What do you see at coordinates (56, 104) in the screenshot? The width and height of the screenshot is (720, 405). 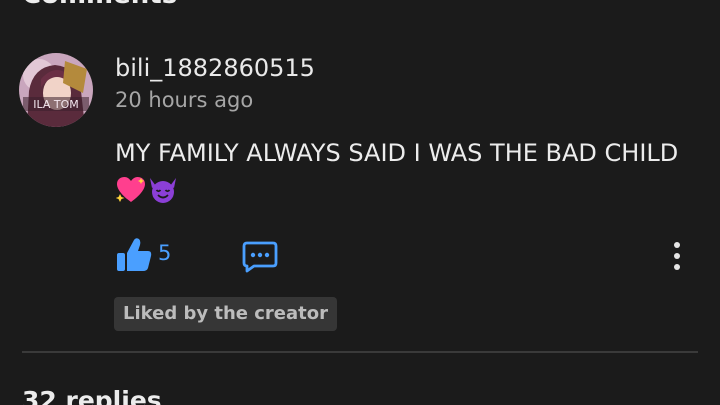 I see `svg-text: ILA TOM` at bounding box center [56, 104].